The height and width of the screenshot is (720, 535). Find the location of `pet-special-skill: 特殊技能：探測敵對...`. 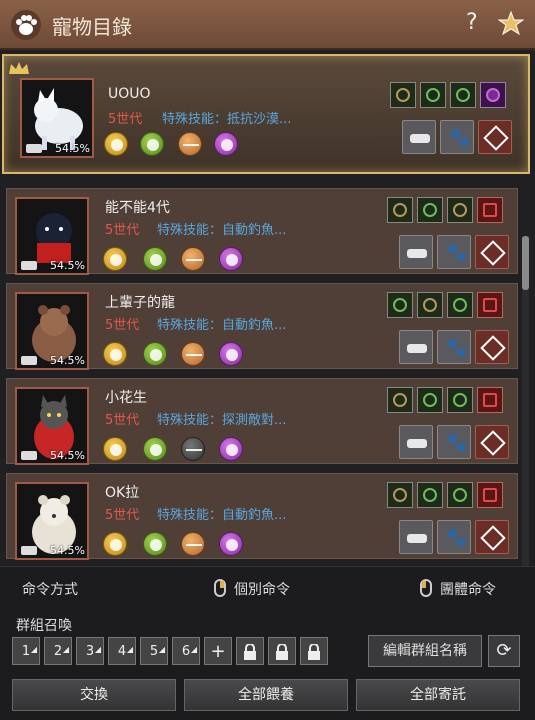

pet-special-skill: 特殊技能：探測敵對... is located at coordinates (222, 420).